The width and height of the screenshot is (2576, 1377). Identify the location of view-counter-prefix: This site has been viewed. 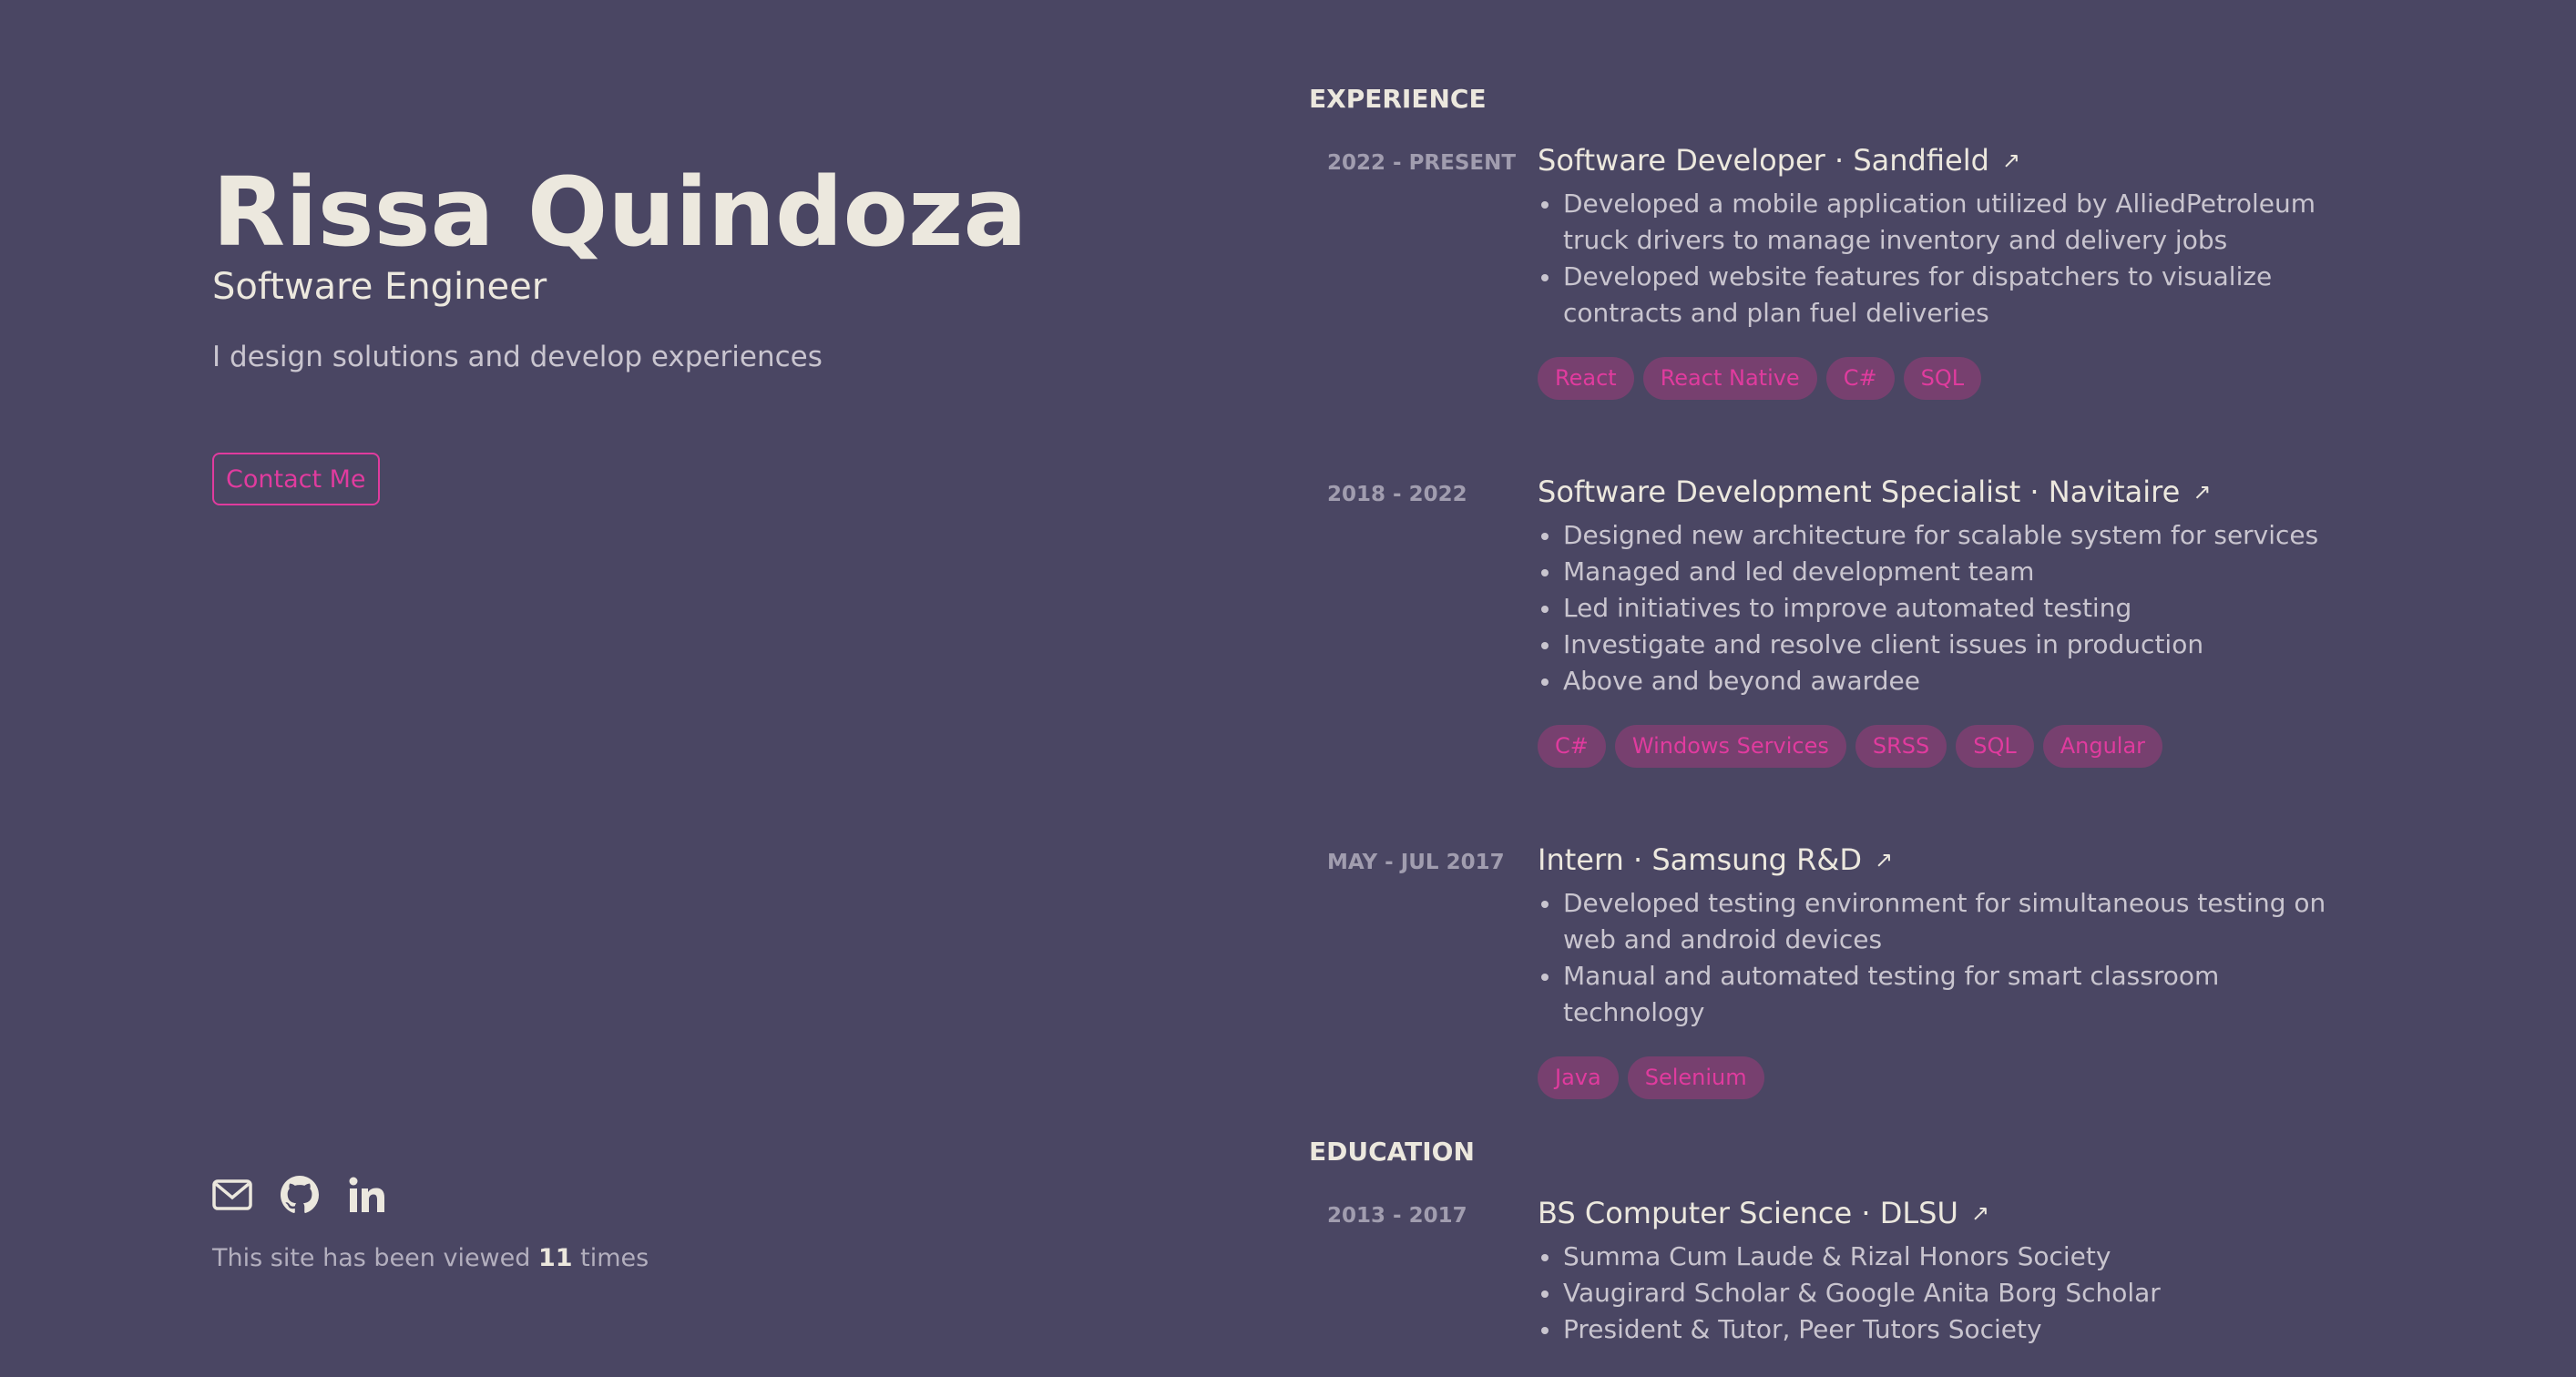
(371, 1258).